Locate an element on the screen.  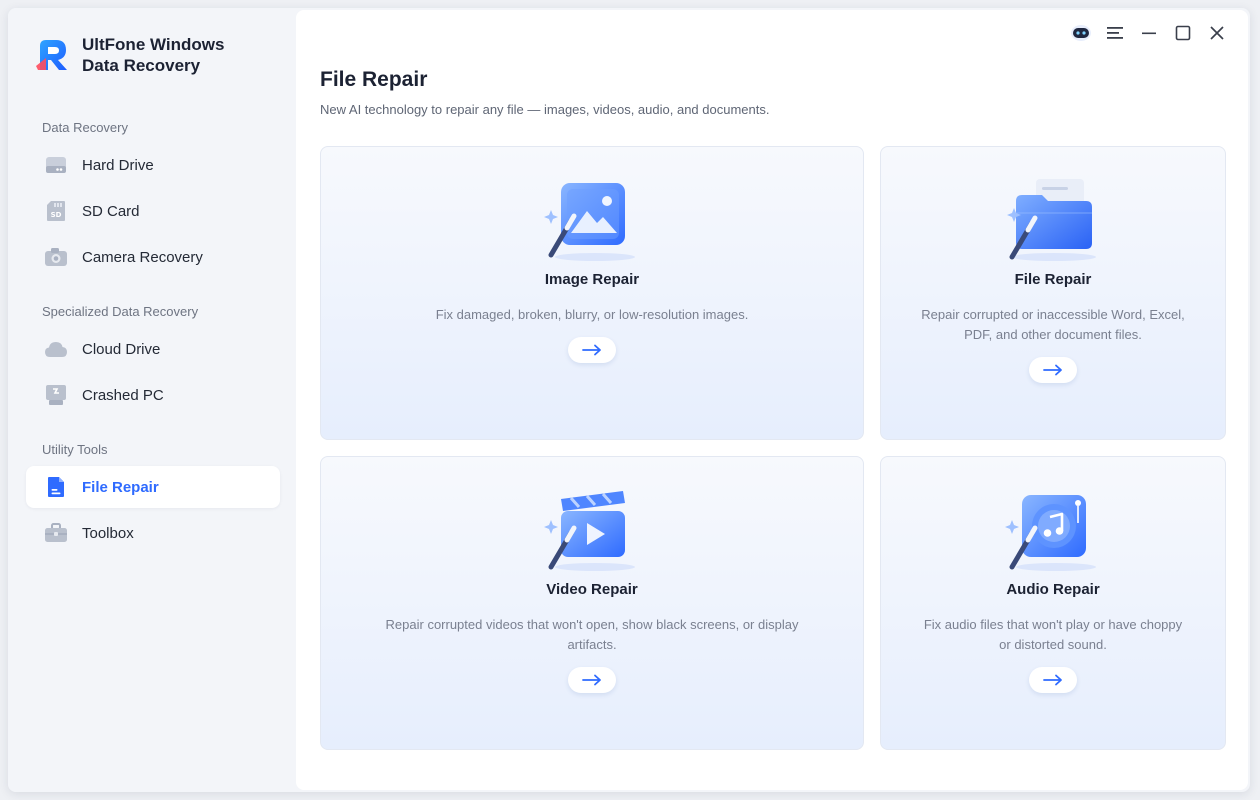
window-controls is located at coordinates (1149, 33).